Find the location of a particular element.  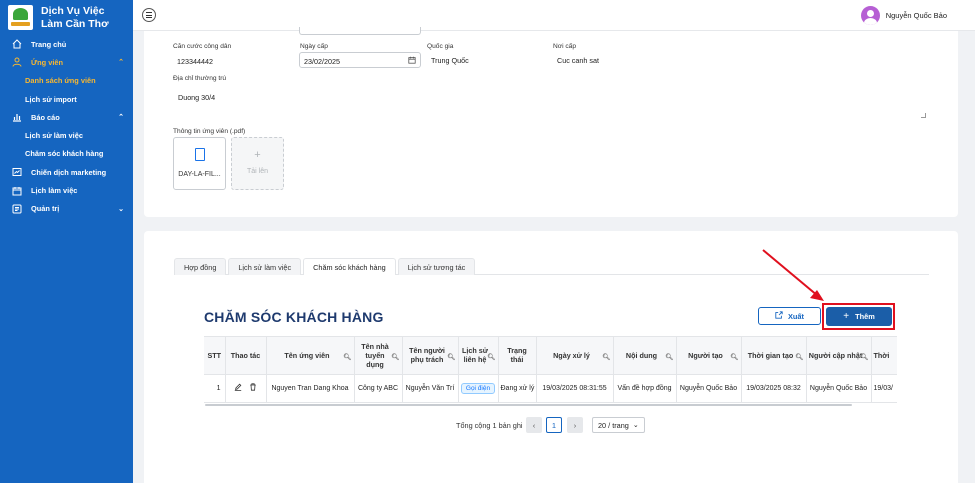

column-header-owner: Tên người phụ trách 🔍︎ is located at coordinates (430, 356).